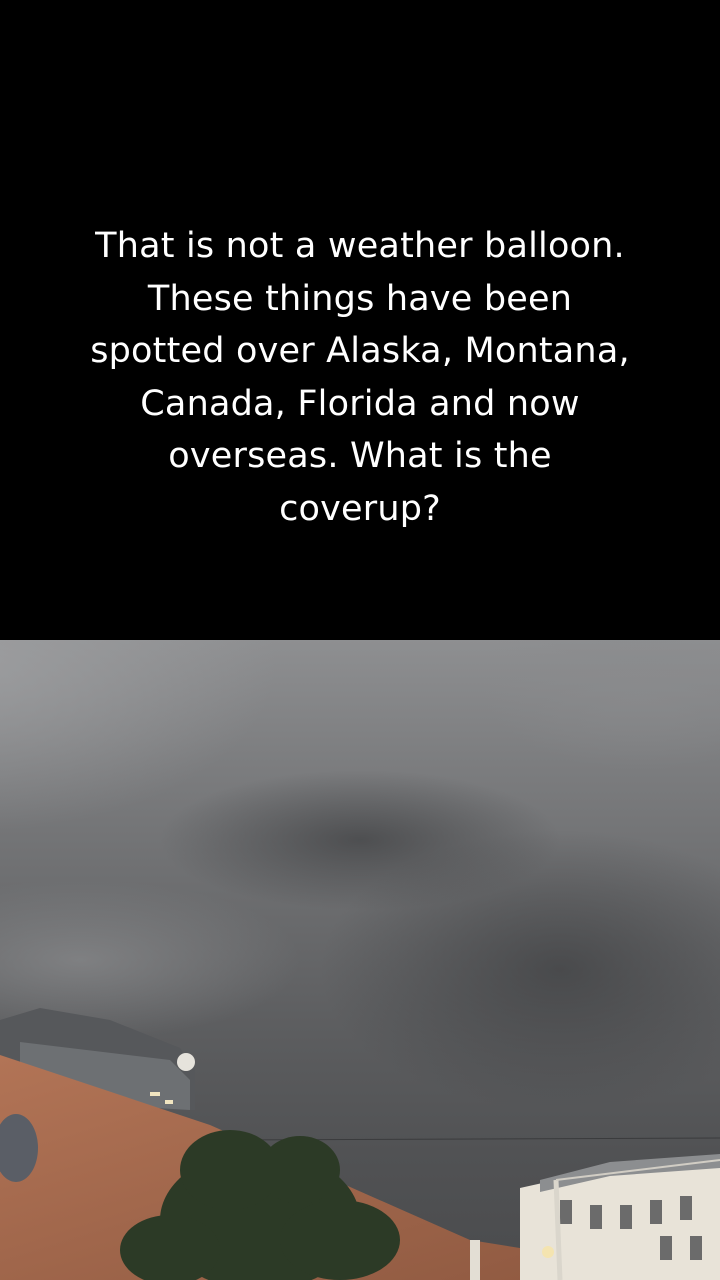 This screenshot has width=720, height=1280. Describe the element at coordinates (548, 1252) in the screenshot. I see `street-light` at that location.